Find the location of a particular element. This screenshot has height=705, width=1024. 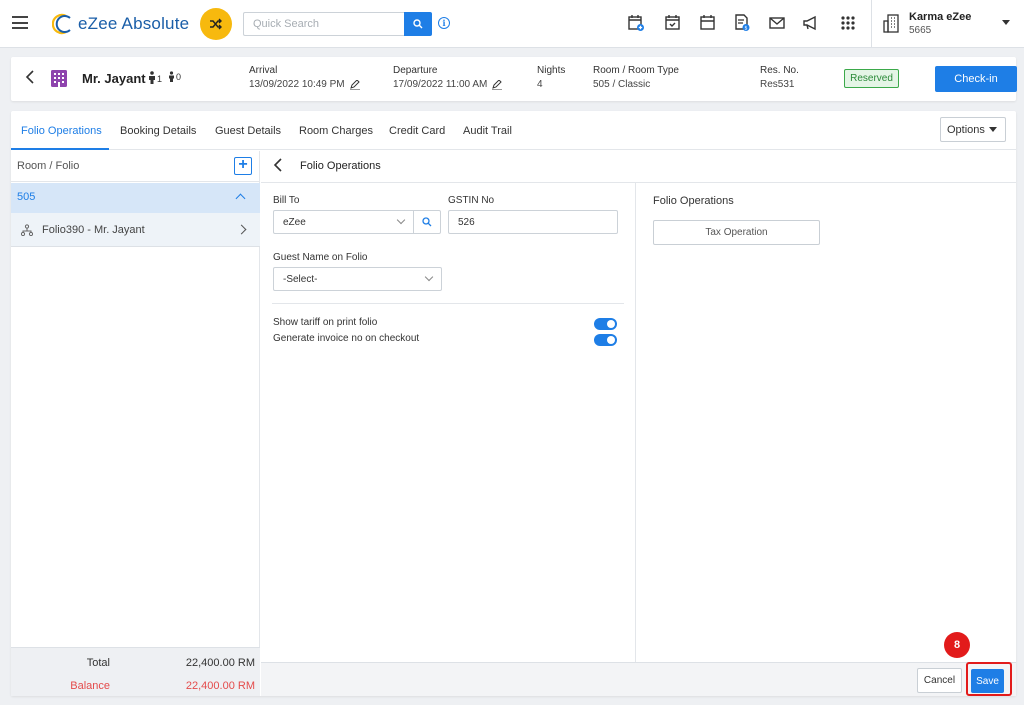

arrival-label: Arrival is located at coordinates (263, 70).